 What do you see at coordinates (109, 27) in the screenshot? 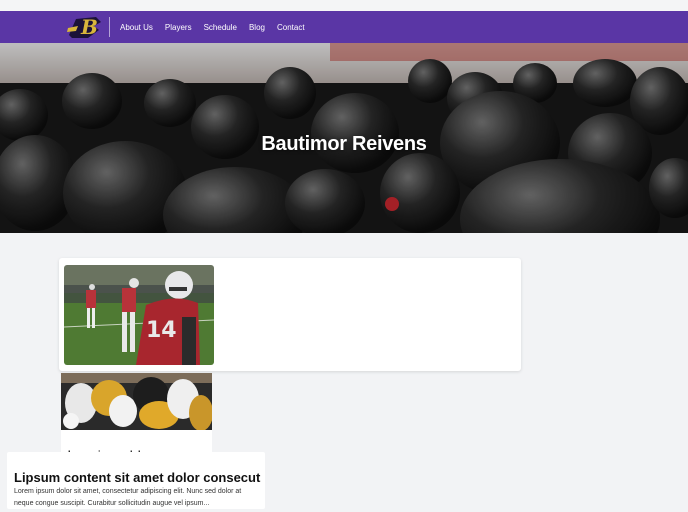
I see `nav-divider` at bounding box center [109, 27].